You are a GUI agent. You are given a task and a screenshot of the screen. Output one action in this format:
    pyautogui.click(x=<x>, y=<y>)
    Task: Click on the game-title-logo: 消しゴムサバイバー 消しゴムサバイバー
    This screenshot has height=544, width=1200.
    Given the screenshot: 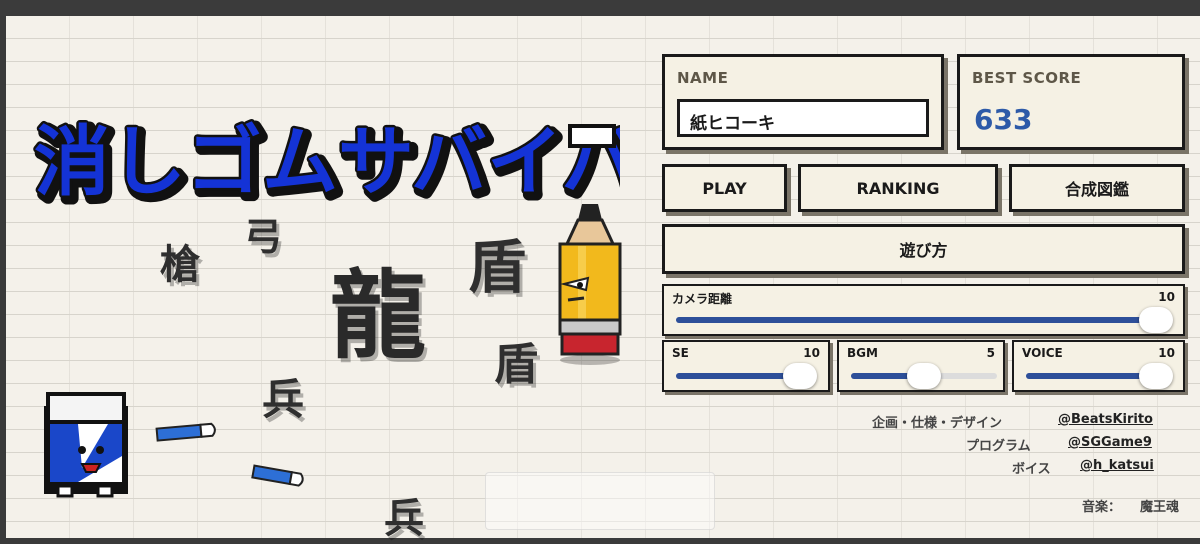 What is the action you would take?
    pyautogui.click(x=326, y=165)
    